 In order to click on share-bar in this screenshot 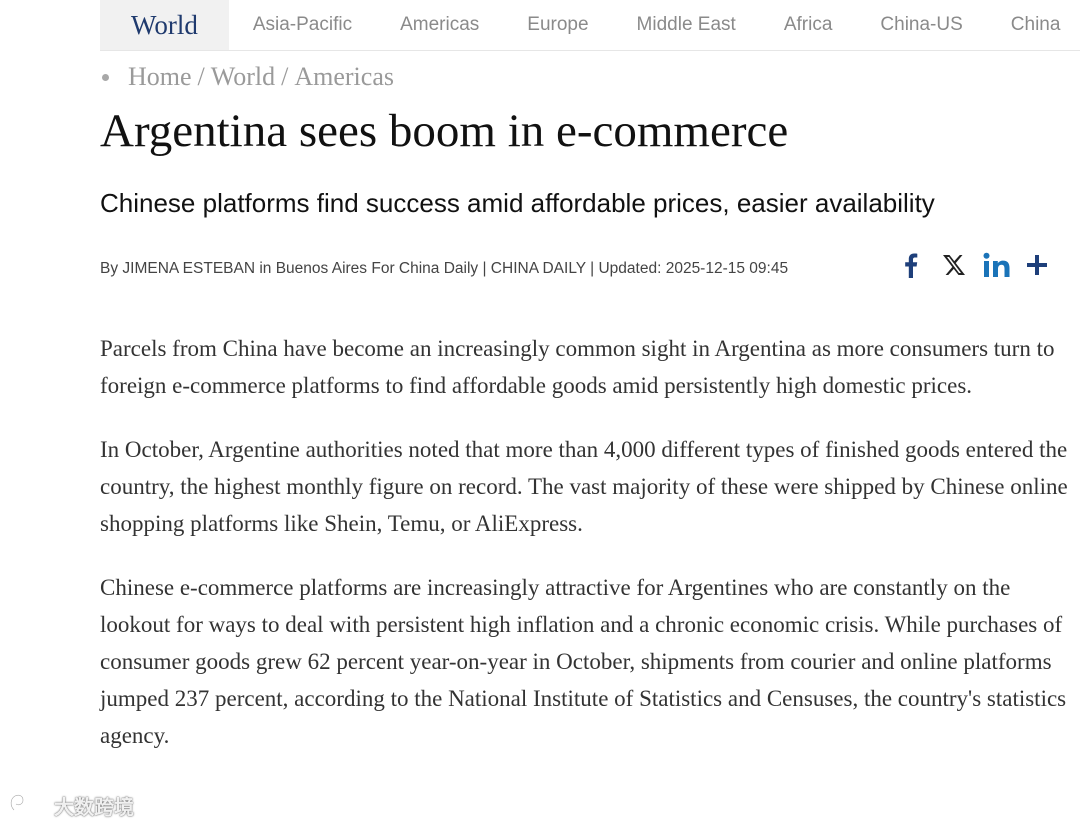, I will do `click(974, 265)`.